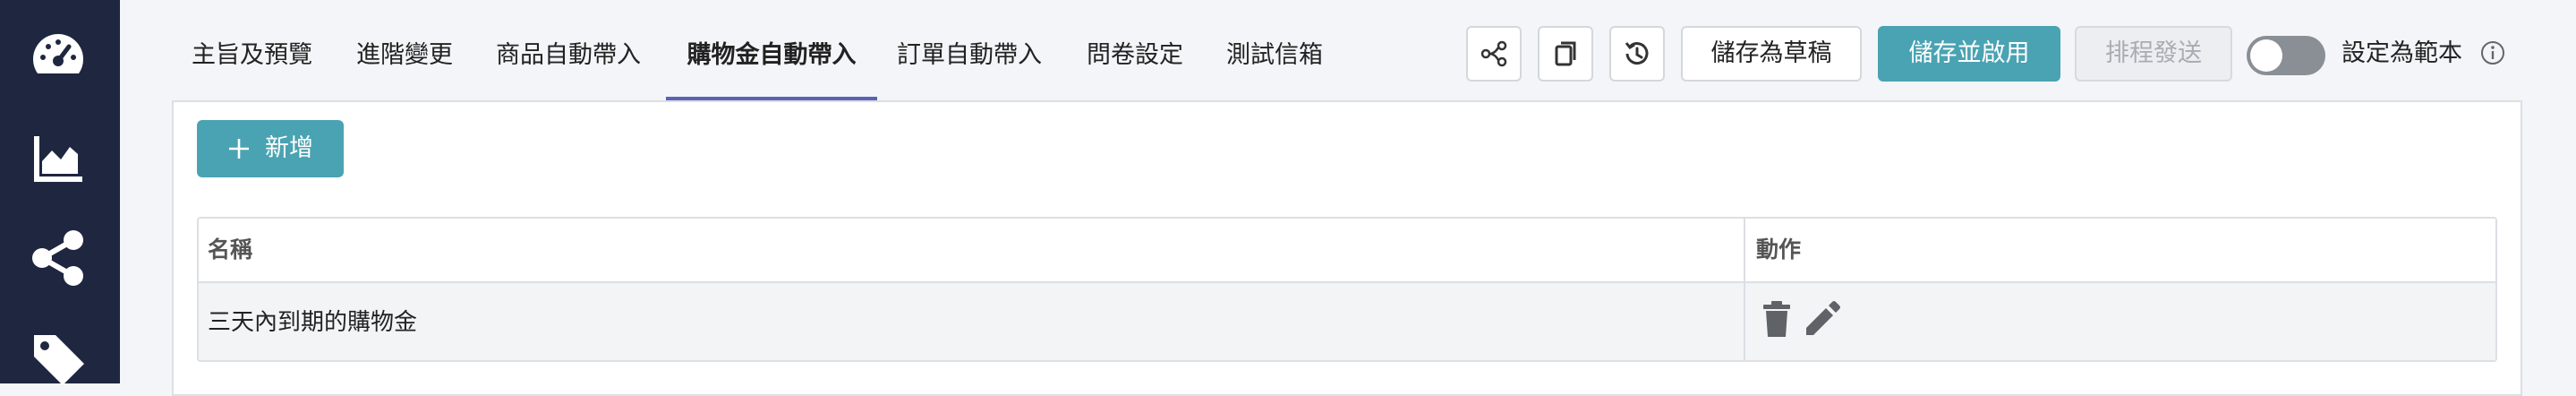  I want to click on tab-order-autofill: 訂單自動帶入, so click(969, 67).